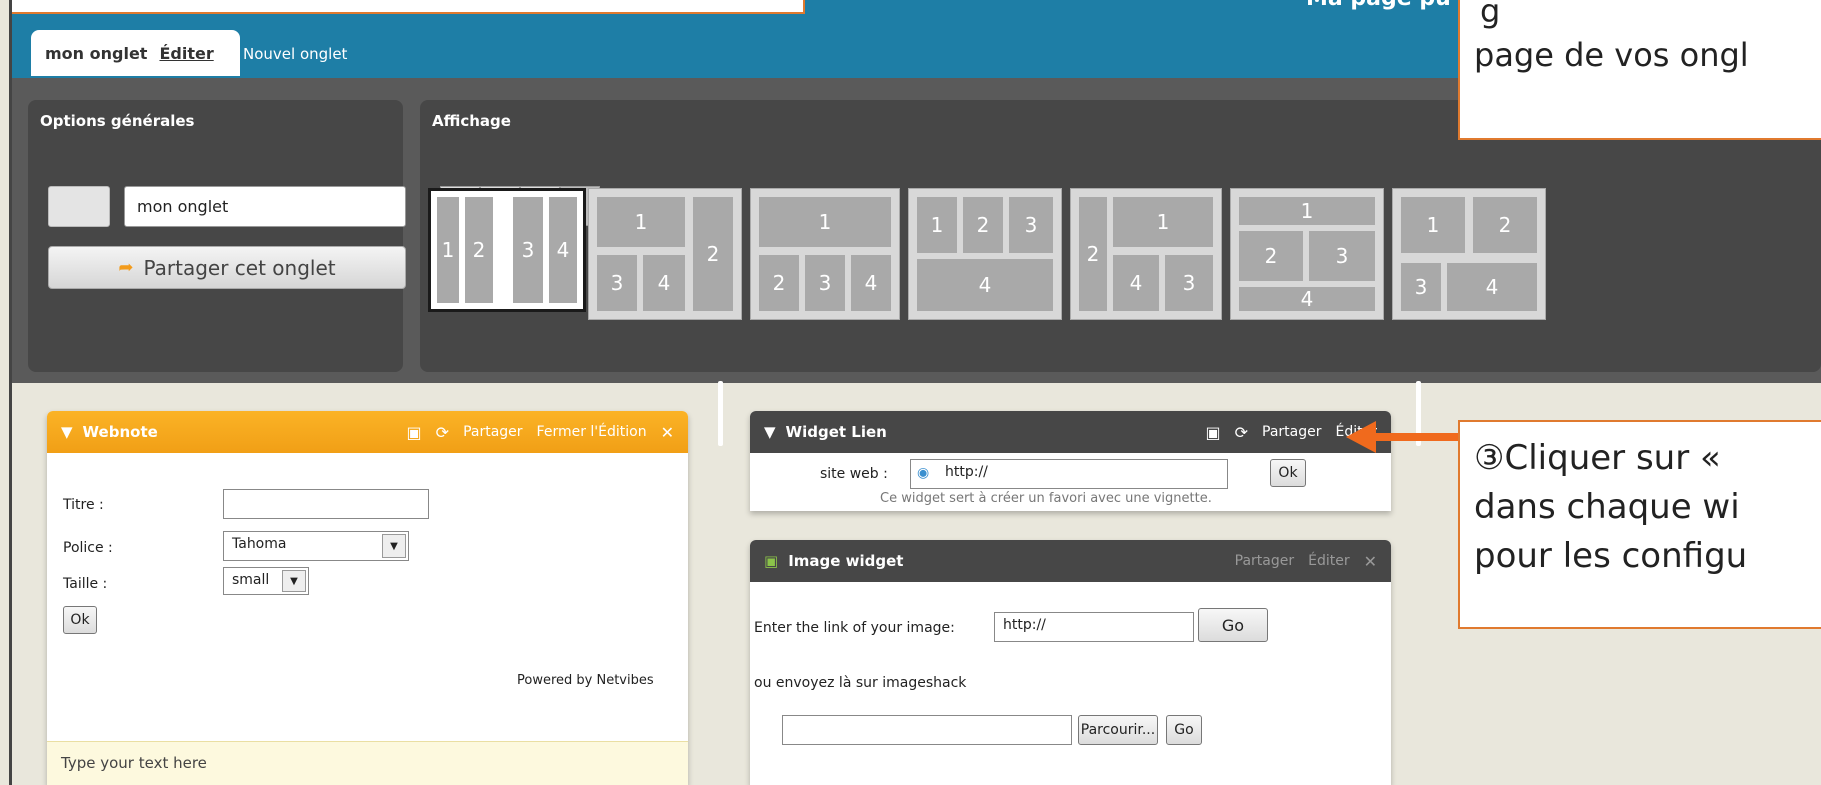 The image size is (1821, 785). What do you see at coordinates (265, 206) in the screenshot?
I see `tab-name-input: mon onglet` at bounding box center [265, 206].